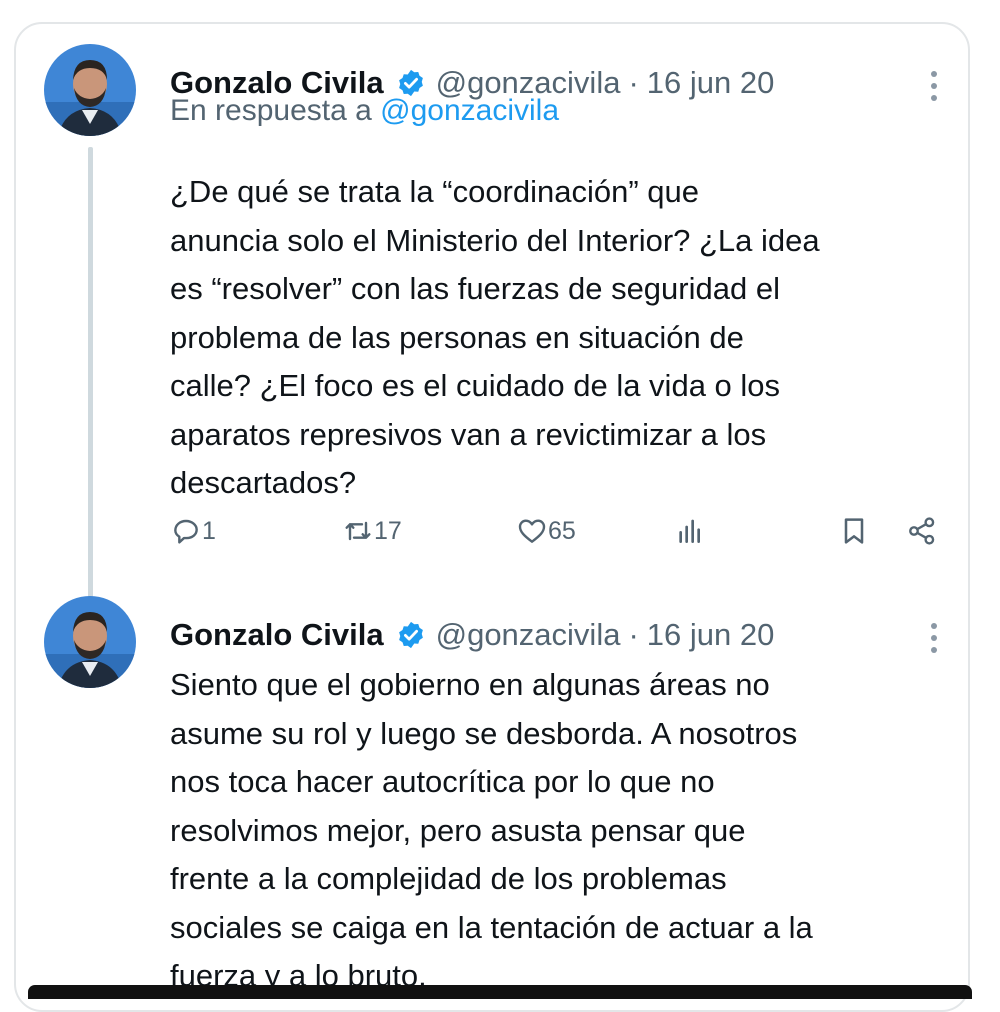 This screenshot has width=1000, height=1012. What do you see at coordinates (469, 110) in the screenshot?
I see `reply-mention-link: @gonzacivila` at bounding box center [469, 110].